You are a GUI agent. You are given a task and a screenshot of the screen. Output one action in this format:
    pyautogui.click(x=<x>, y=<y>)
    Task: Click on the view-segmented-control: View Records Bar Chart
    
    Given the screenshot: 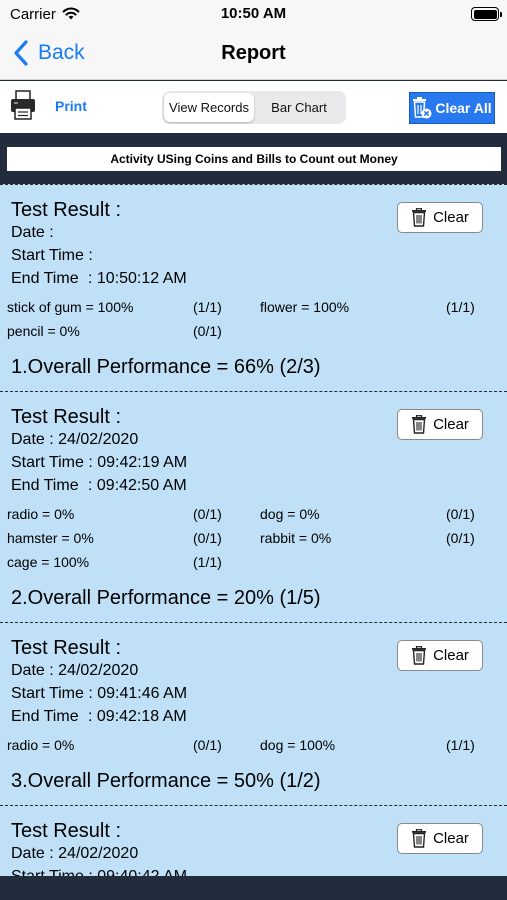 What is the action you would take?
    pyautogui.click(x=254, y=107)
    